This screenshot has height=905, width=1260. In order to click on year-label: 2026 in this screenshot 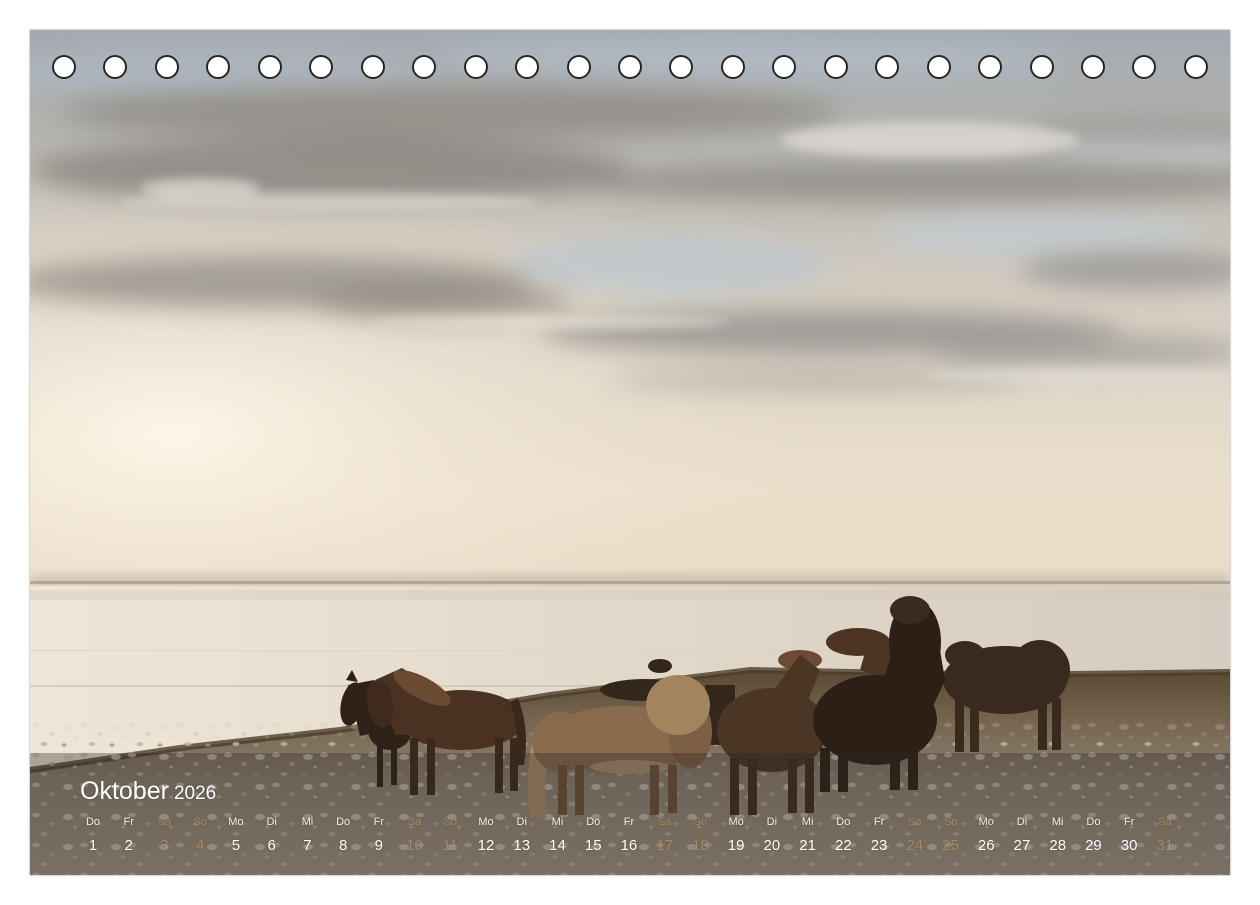, I will do `click(195, 793)`.